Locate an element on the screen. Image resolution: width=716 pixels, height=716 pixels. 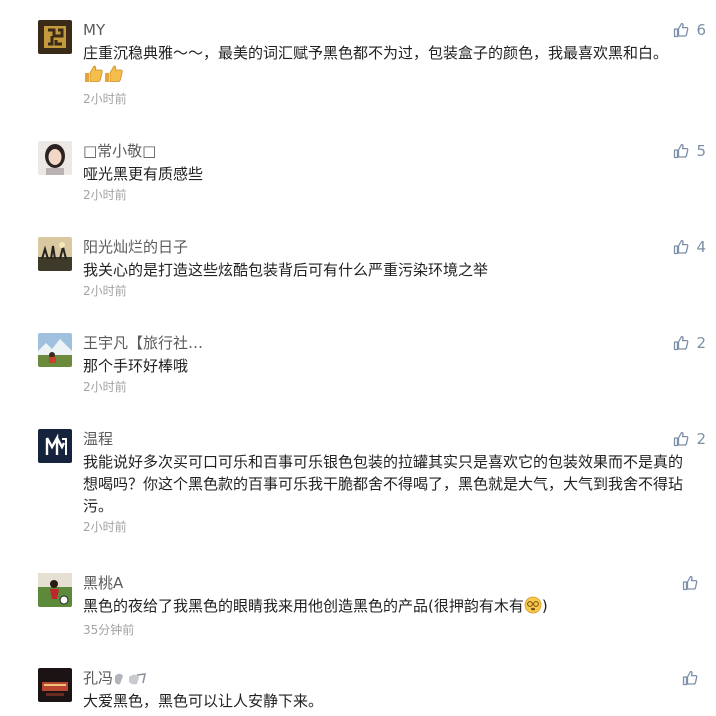
comment-username: □常小敬□ is located at coordinates (119, 151).